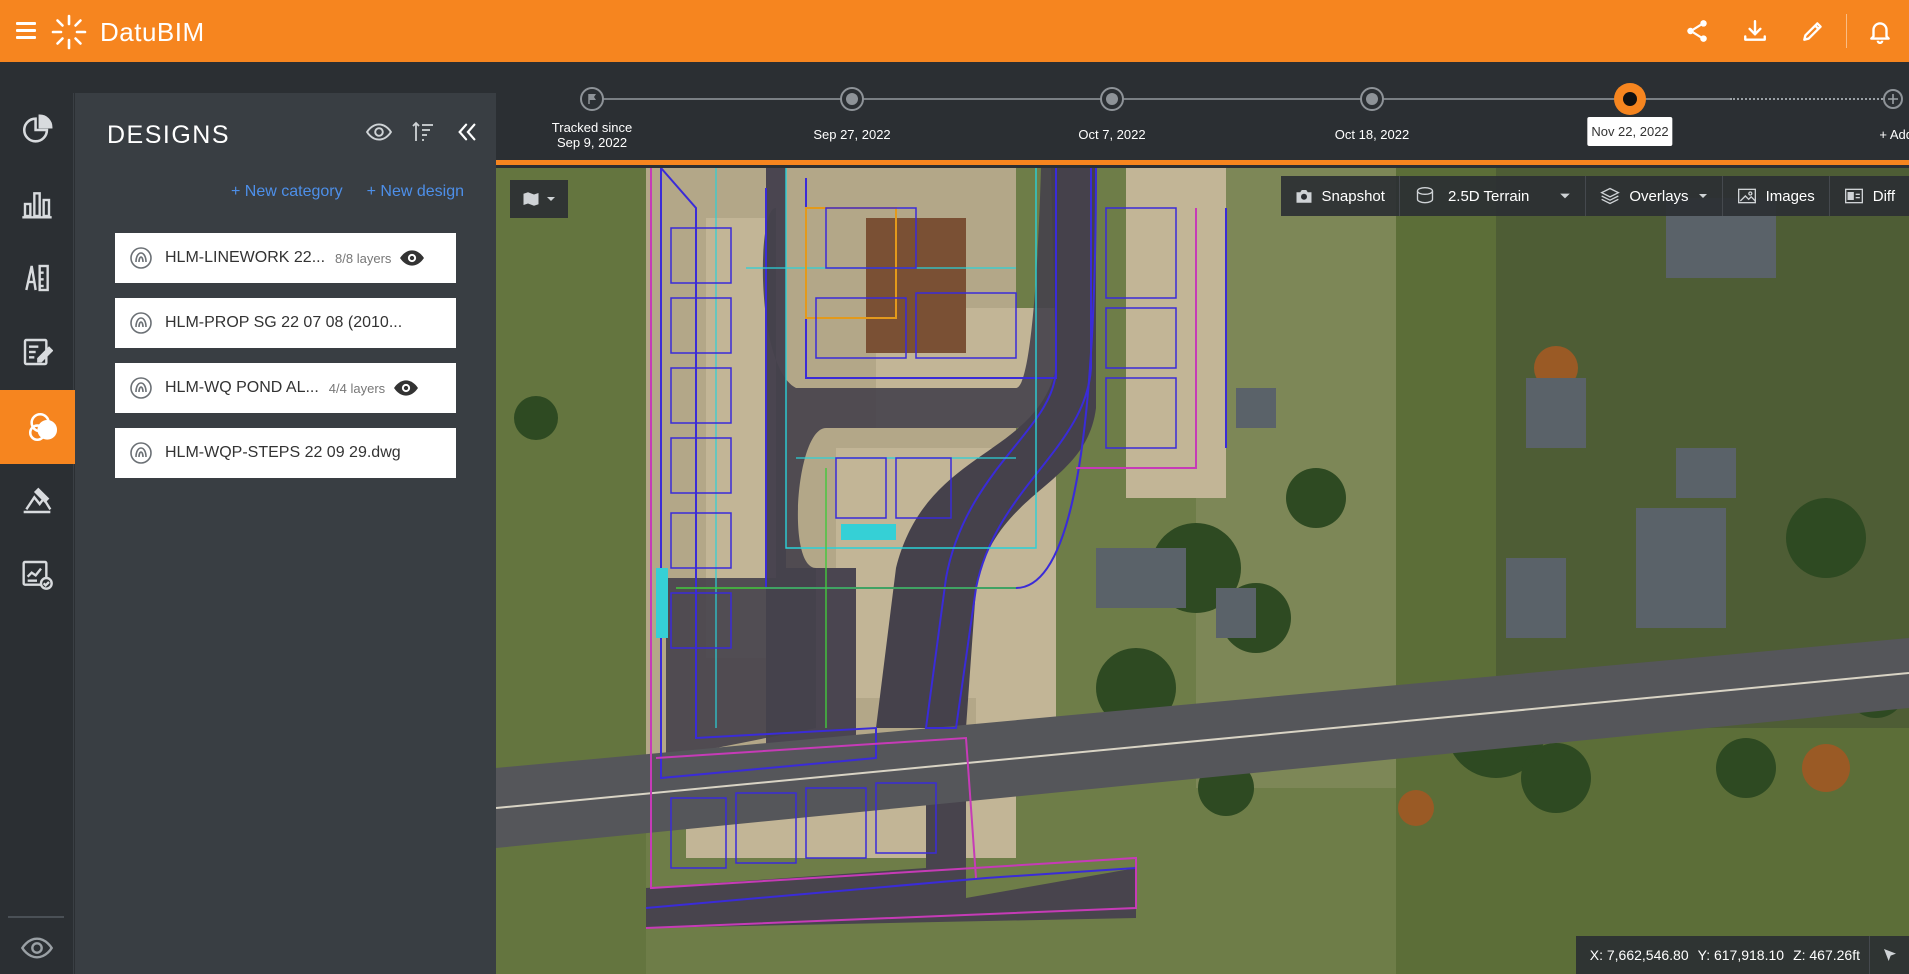 Image resolution: width=1909 pixels, height=974 pixels. Describe the element at coordinates (415, 192) in the screenshot. I see `new-design-link: + New design` at that location.